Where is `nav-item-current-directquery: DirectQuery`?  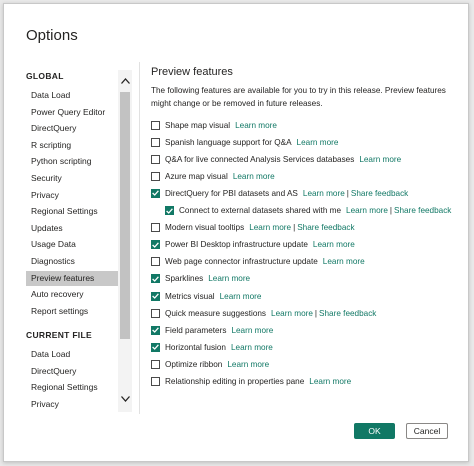 nav-item-current-directquery: DirectQuery is located at coordinates (72, 371).